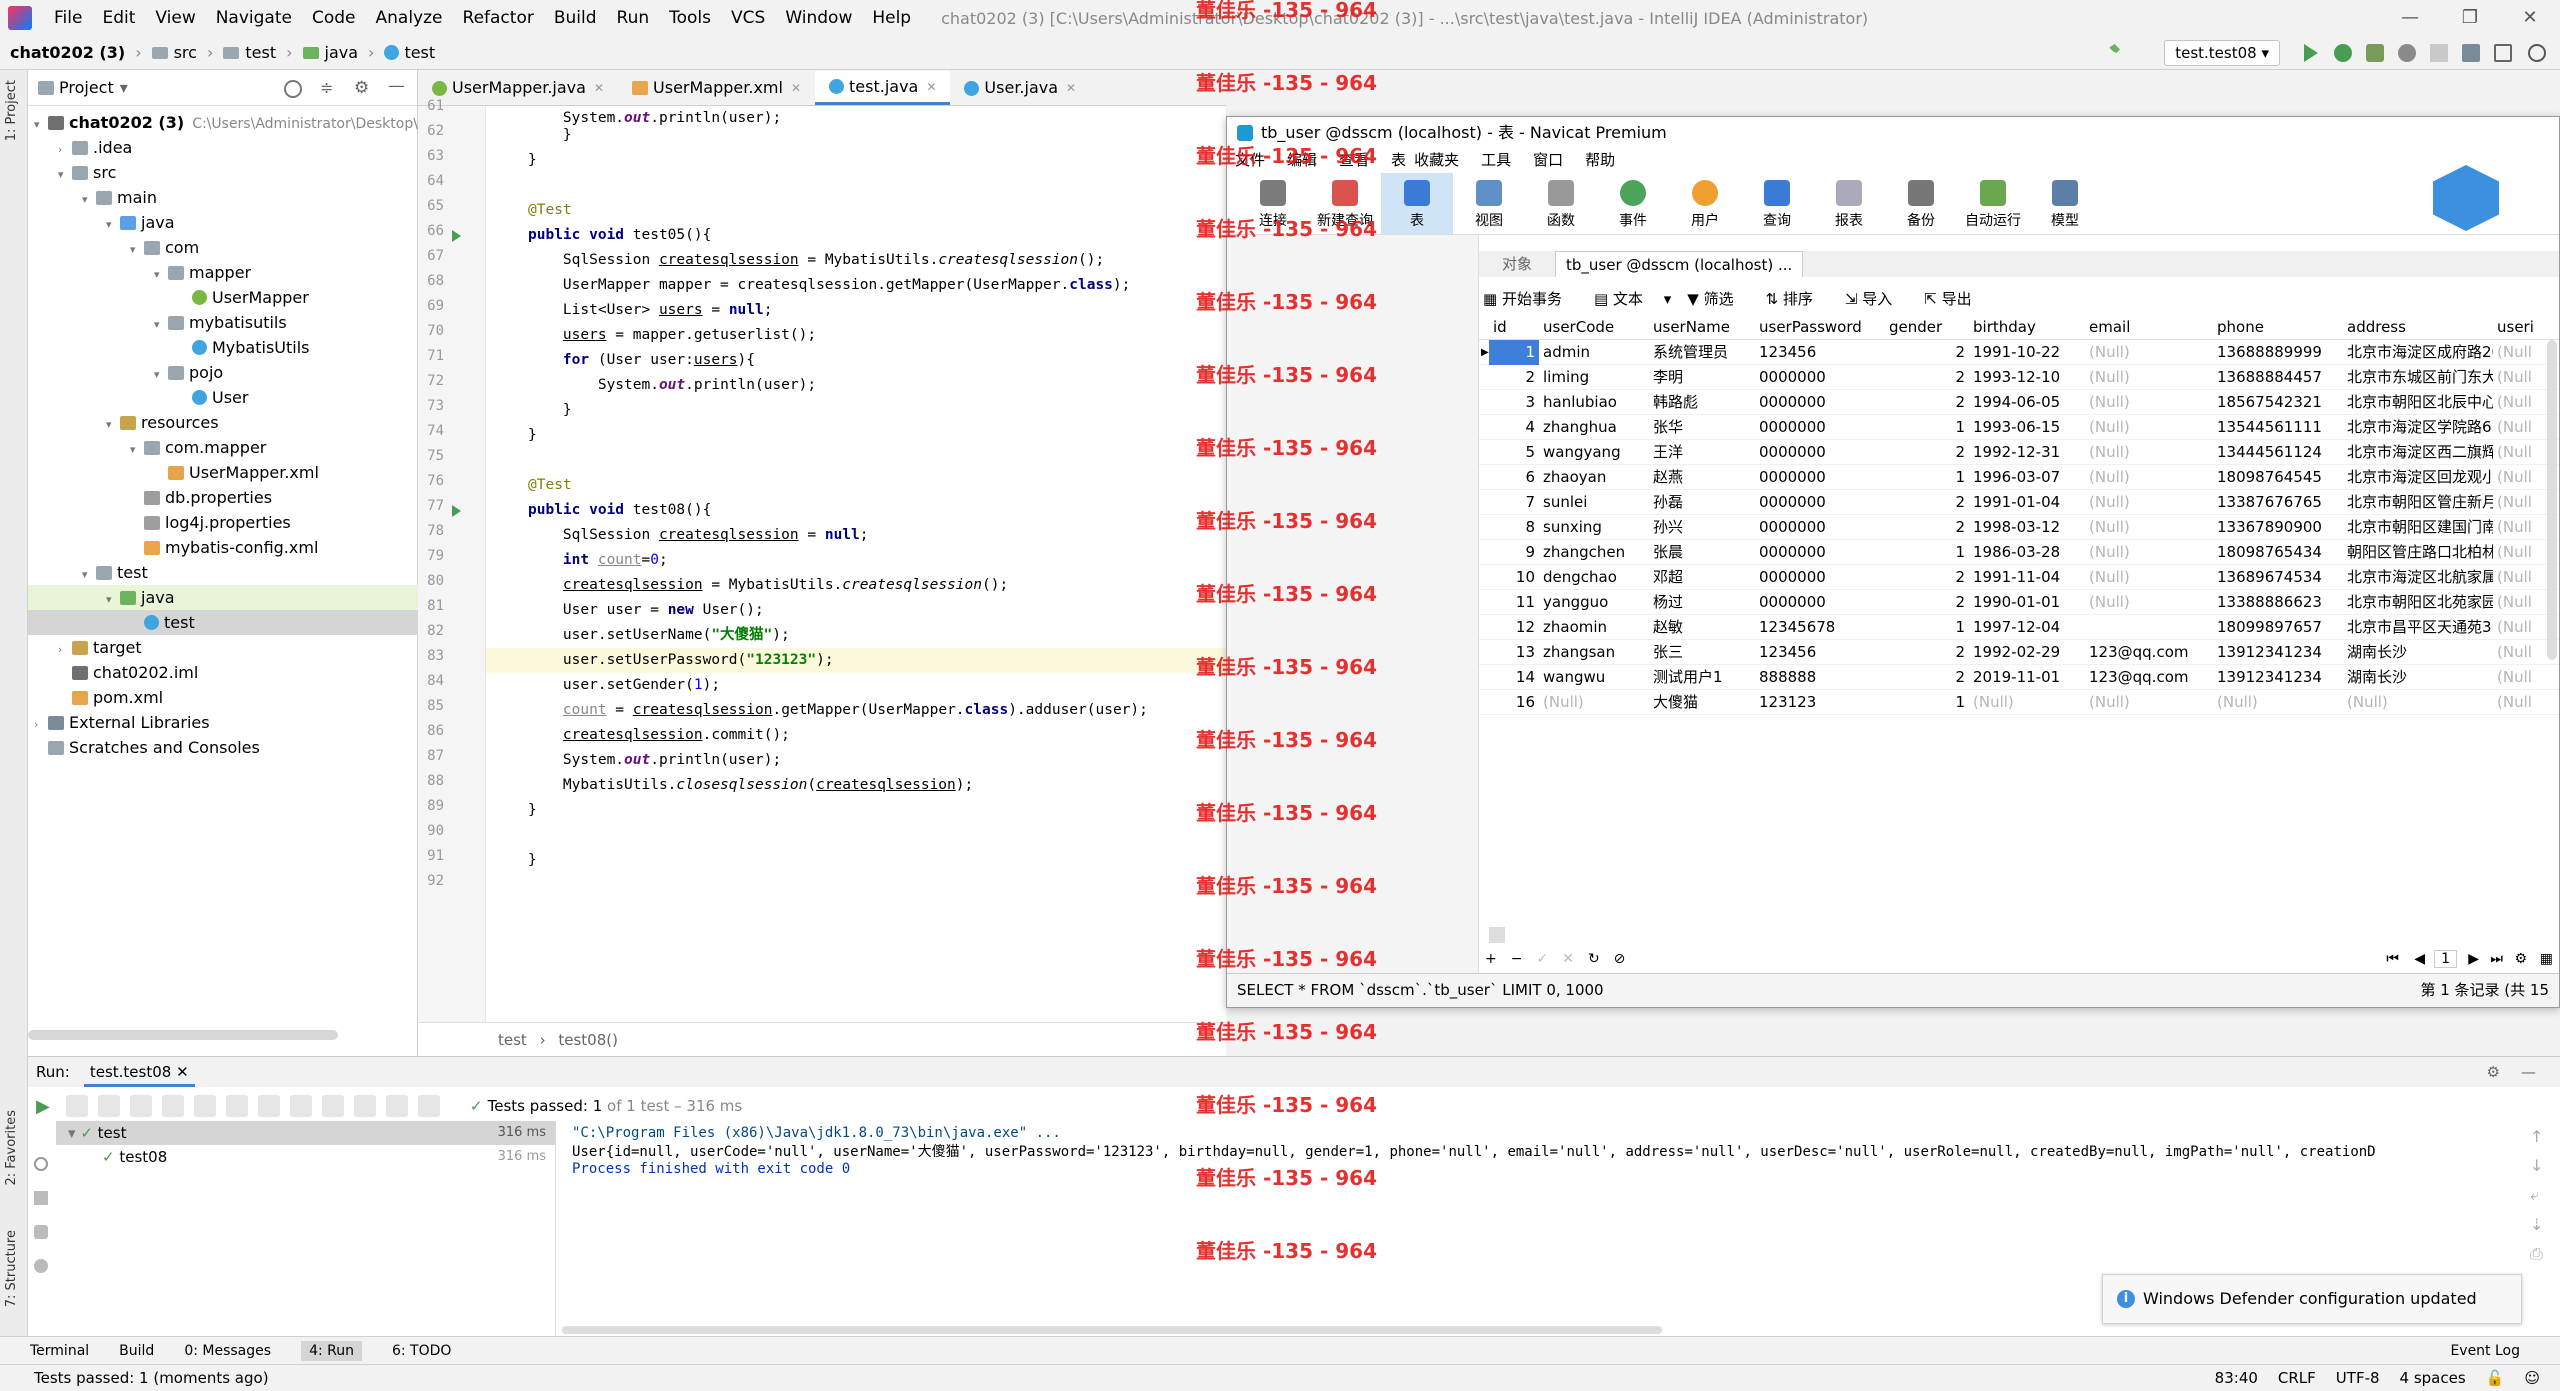 Image resolution: width=2560 pixels, height=1391 pixels. I want to click on search-icon, so click(2537, 53).